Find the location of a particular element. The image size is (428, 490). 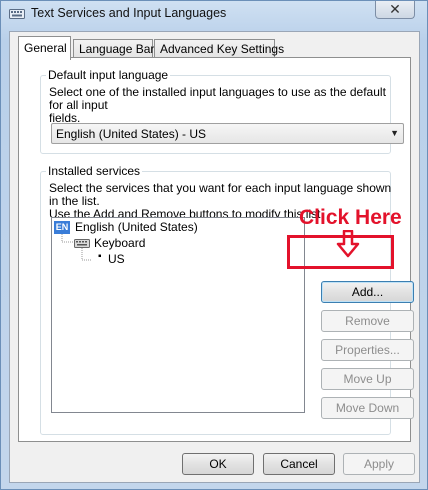

tab-general: General is located at coordinates (44, 48).